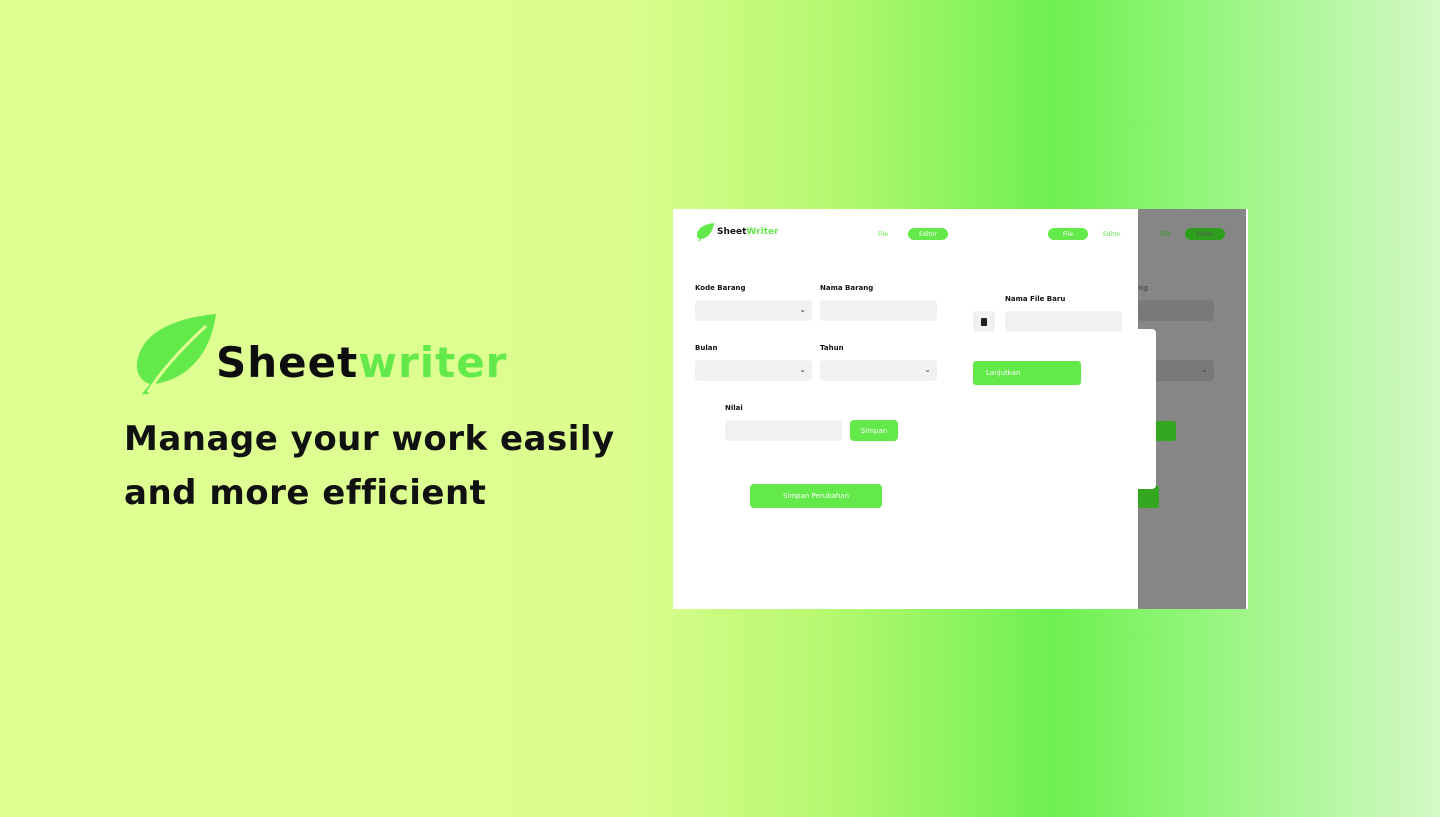 This screenshot has height=817, width=1440. I want to click on nama-barang-label: Nama Barang, so click(847, 288).